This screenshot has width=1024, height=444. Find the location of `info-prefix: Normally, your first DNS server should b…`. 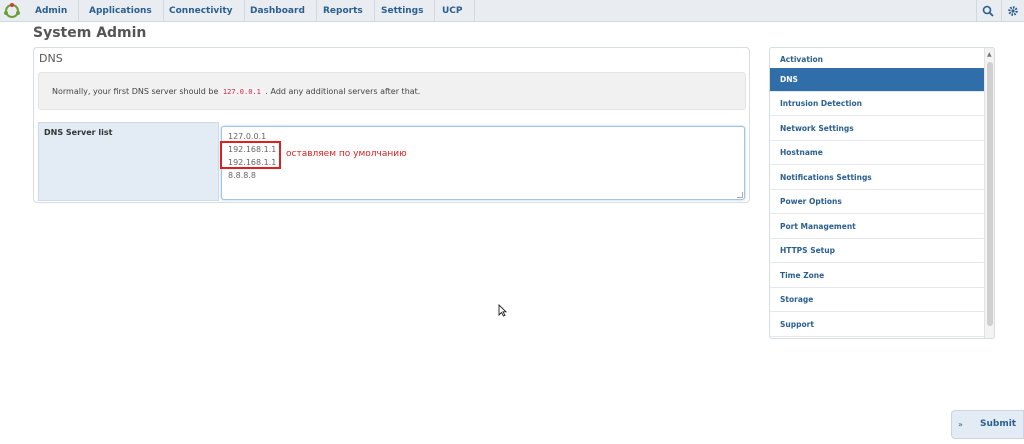

info-prefix: Normally, your first DNS server should b… is located at coordinates (135, 91).